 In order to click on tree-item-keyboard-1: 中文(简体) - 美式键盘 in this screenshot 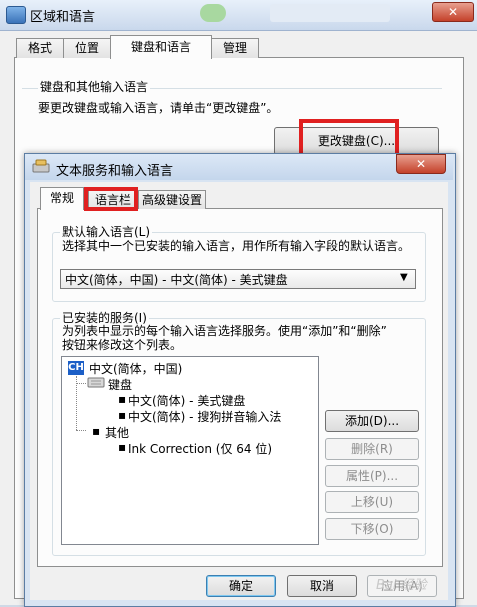, I will do `click(186, 400)`.